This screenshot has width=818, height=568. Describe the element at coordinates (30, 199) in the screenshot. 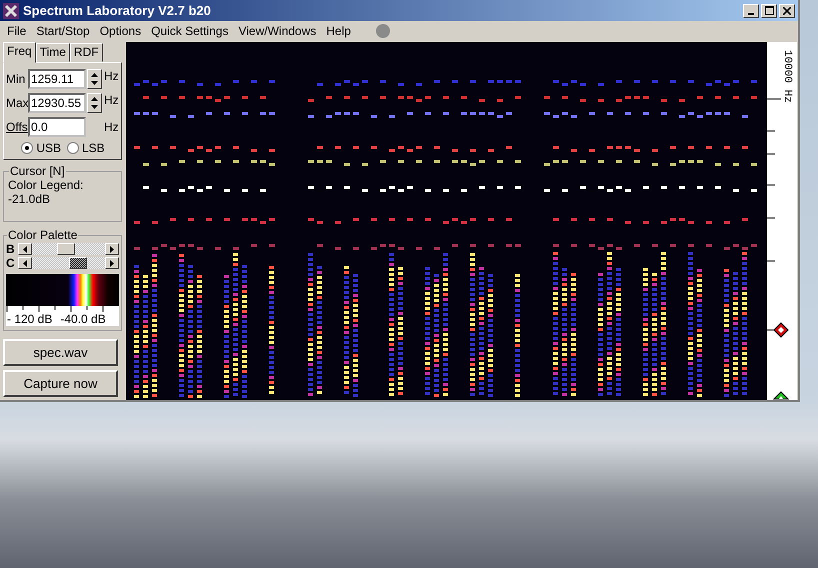

I see `cursor-text: -21.0dB` at that location.